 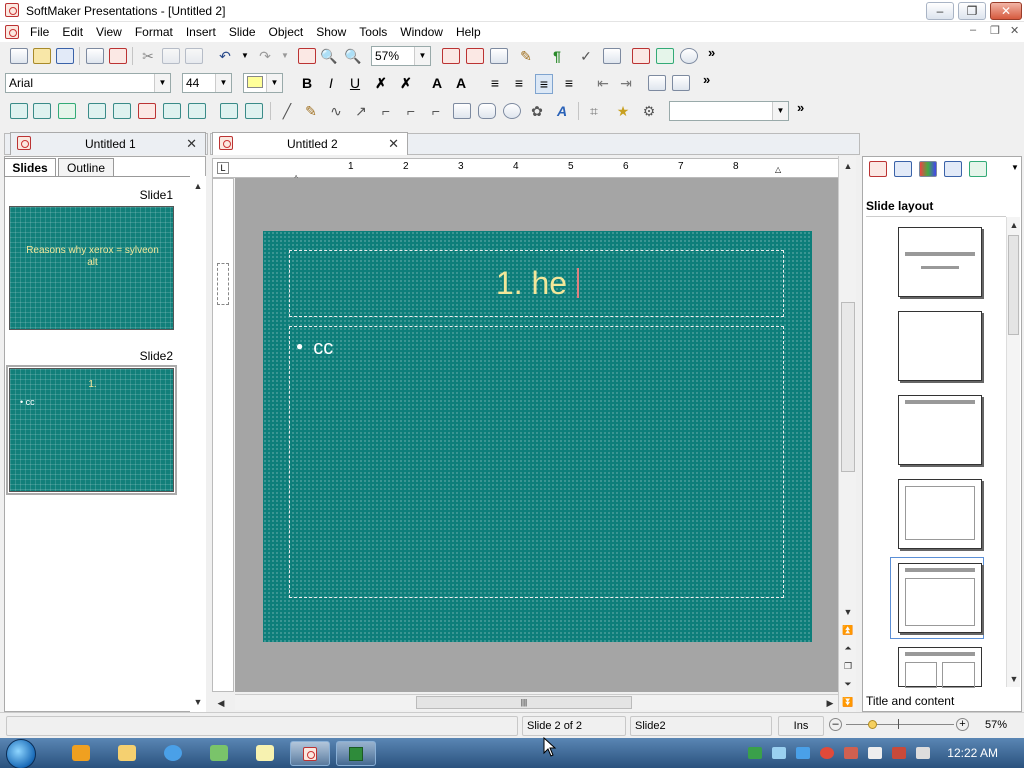 What do you see at coordinates (229, 111) in the screenshot?
I see `table-object-icon` at bounding box center [229, 111].